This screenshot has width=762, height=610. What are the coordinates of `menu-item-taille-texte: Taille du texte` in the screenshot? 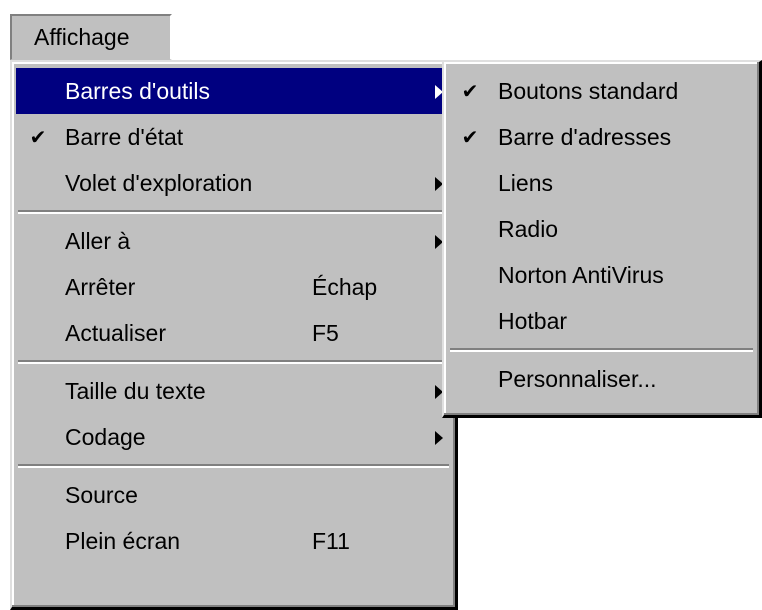 It's located at (233, 391).